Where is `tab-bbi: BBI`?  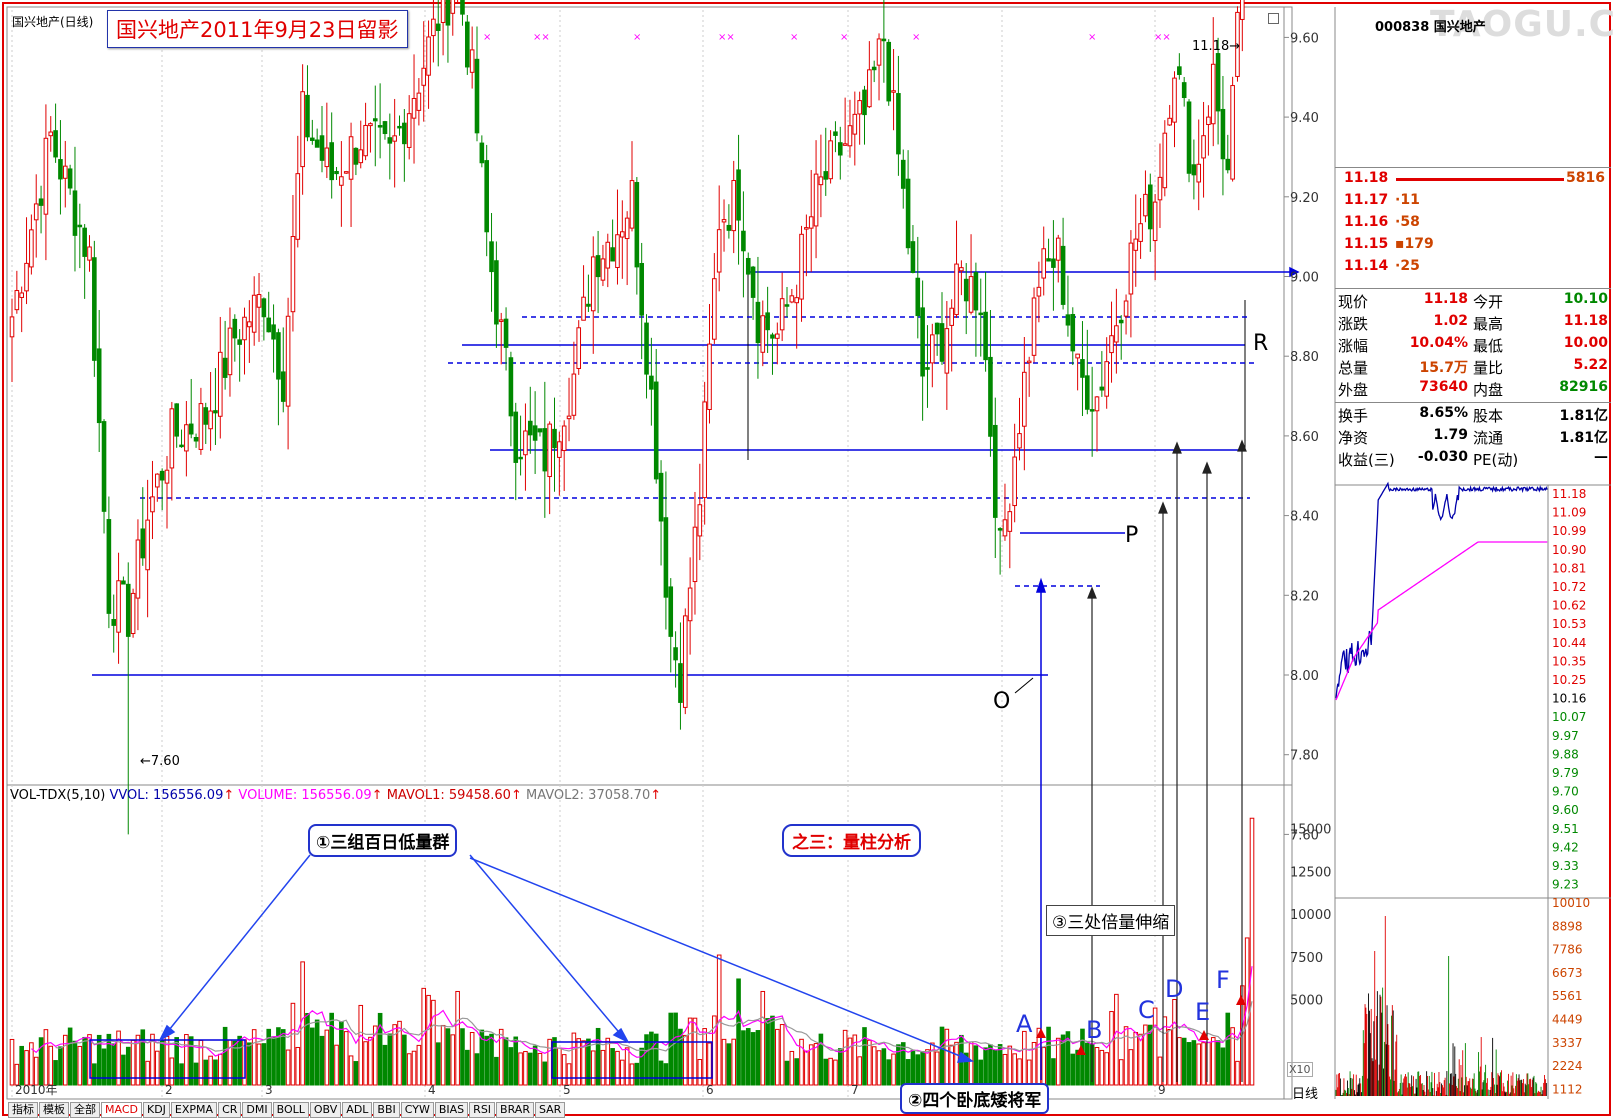 tab-bbi: BBI is located at coordinates (386, 1110).